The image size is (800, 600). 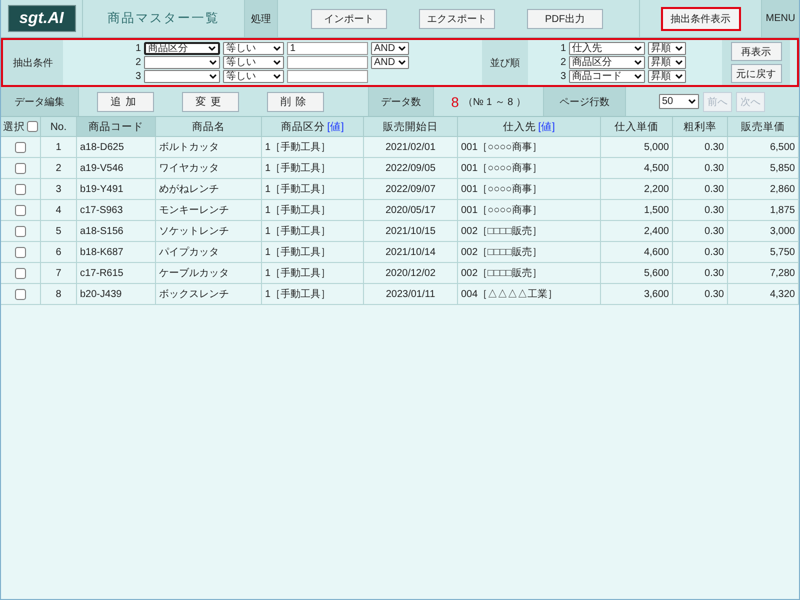 I want to click on table-cell: 2022/09/07, so click(x=411, y=189).